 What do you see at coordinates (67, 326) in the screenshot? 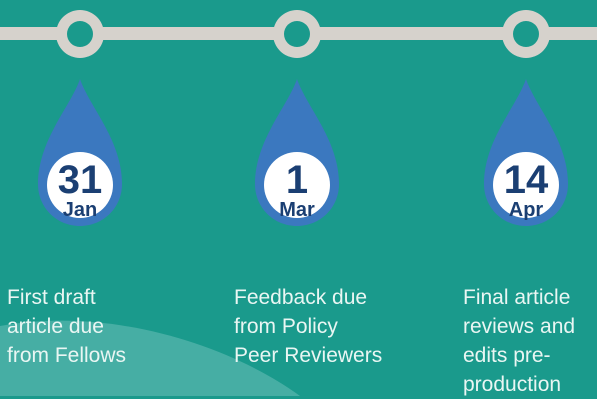
I see `milestone-label: First draft article due from Fellows` at bounding box center [67, 326].